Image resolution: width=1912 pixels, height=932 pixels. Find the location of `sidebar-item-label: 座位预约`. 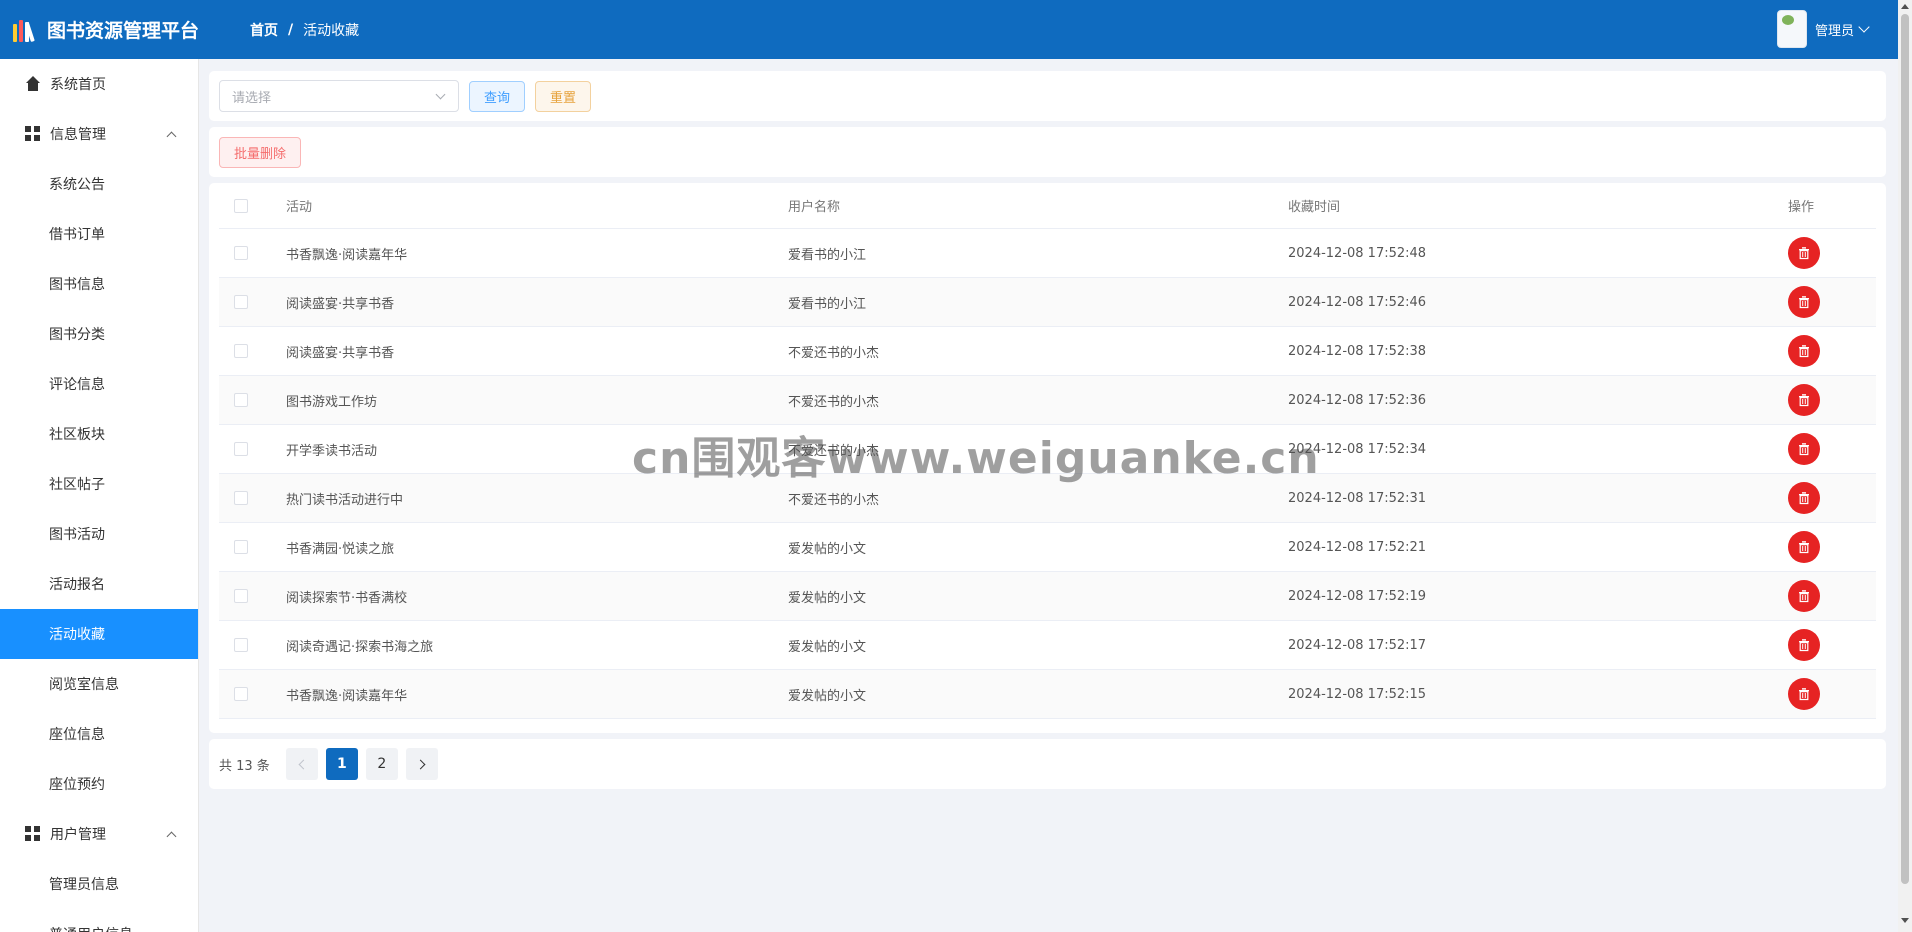

sidebar-item-label: 座位预约 is located at coordinates (77, 785).